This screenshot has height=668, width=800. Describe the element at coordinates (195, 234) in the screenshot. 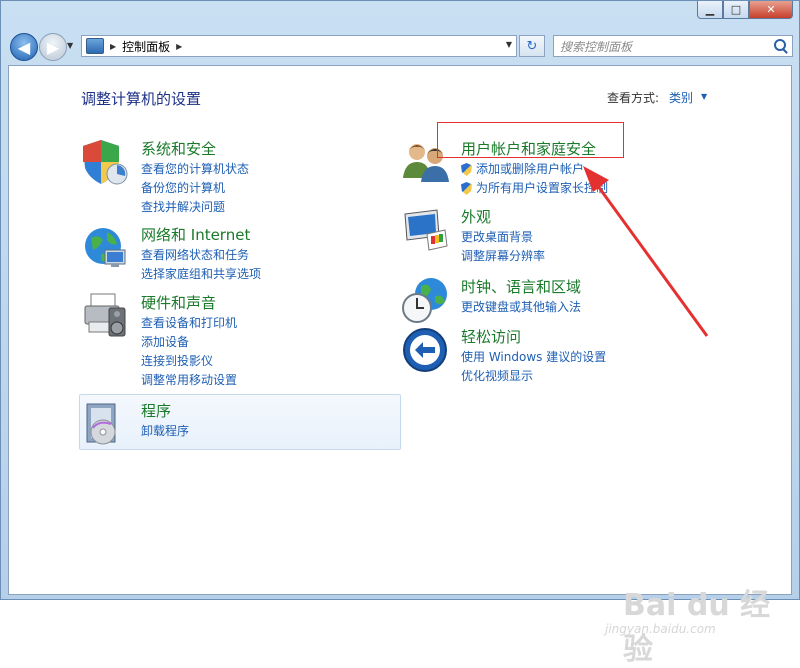

I see `category-title-network-internet: 网络和 Internet` at that location.